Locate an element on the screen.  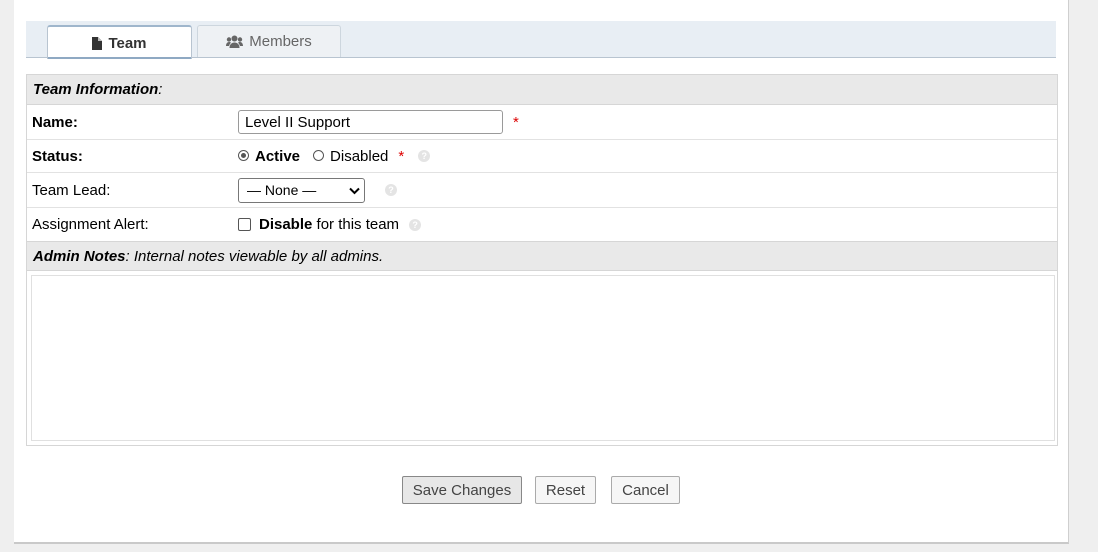
admin-notes-description: : Internal notes viewable by all admins. is located at coordinates (254, 256).